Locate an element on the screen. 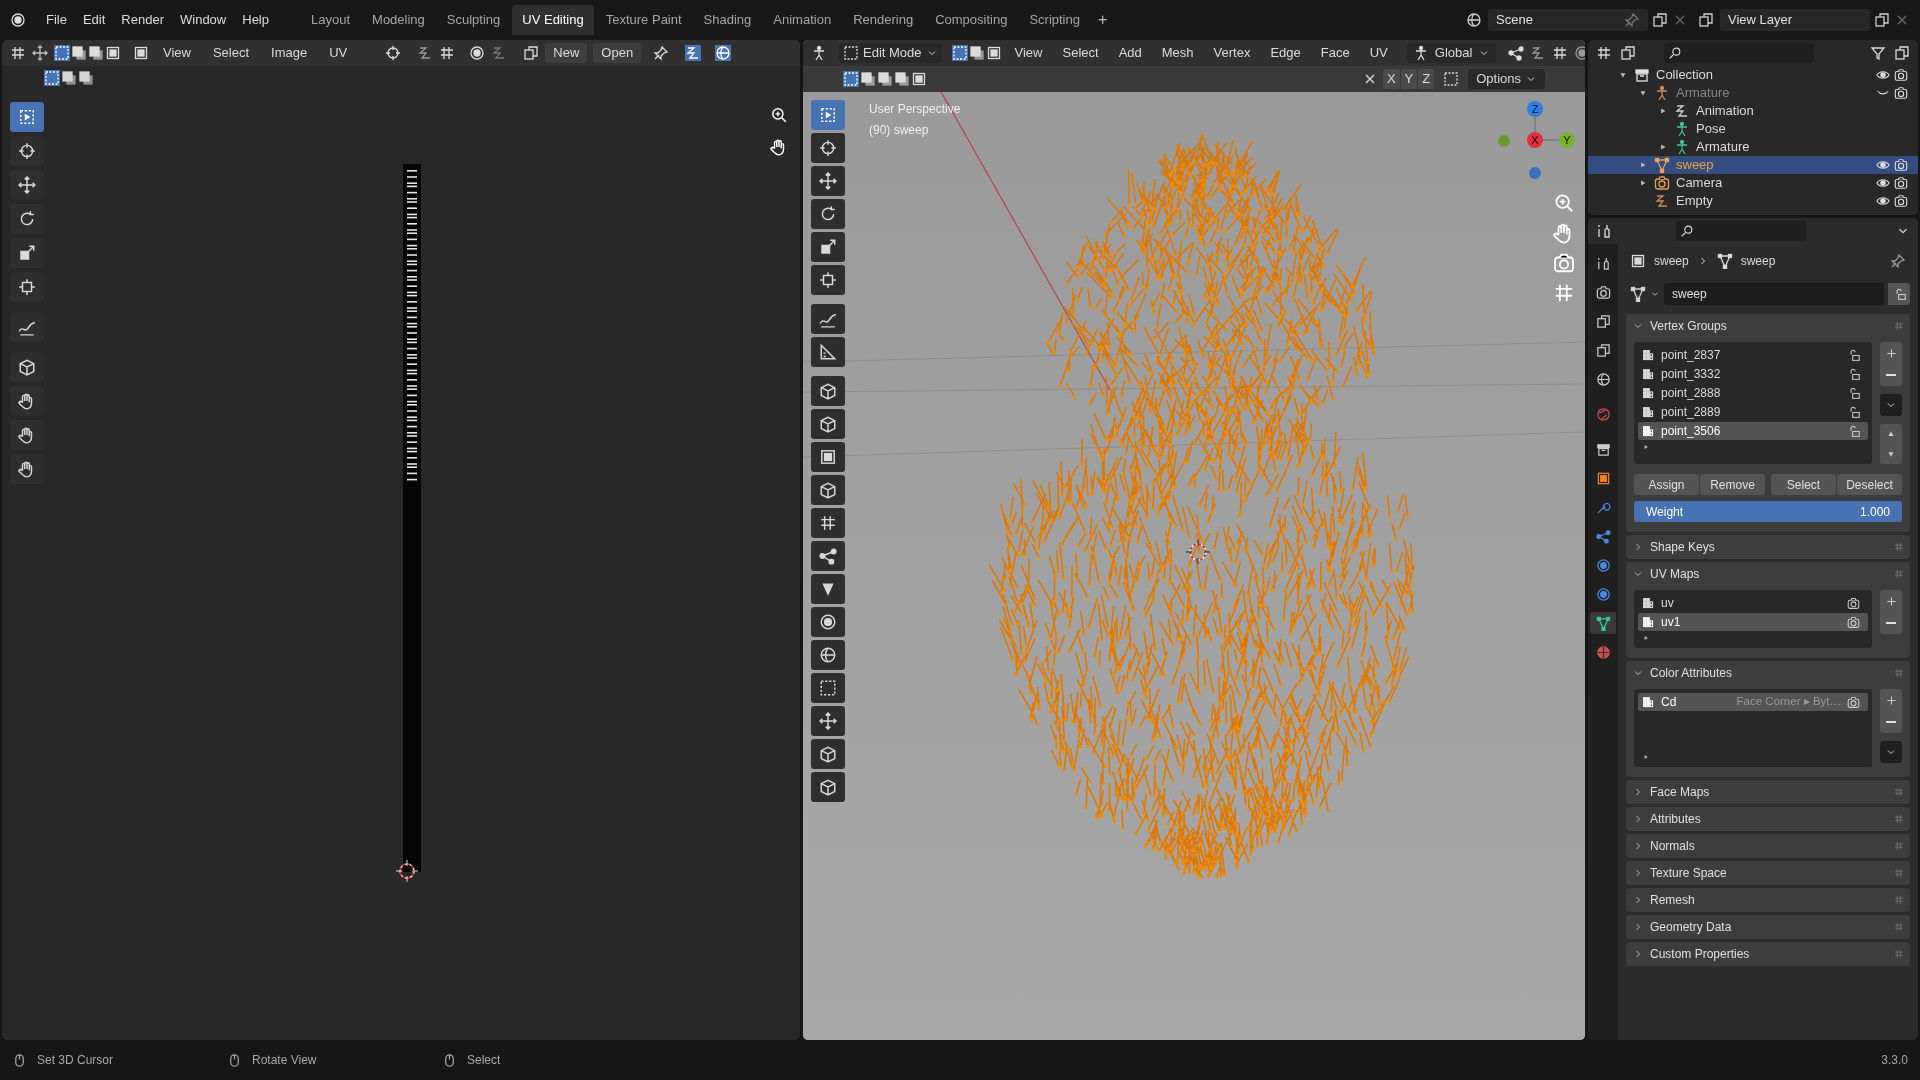 The width and height of the screenshot is (1920, 1080). open-image-button: Open is located at coordinates (617, 53).